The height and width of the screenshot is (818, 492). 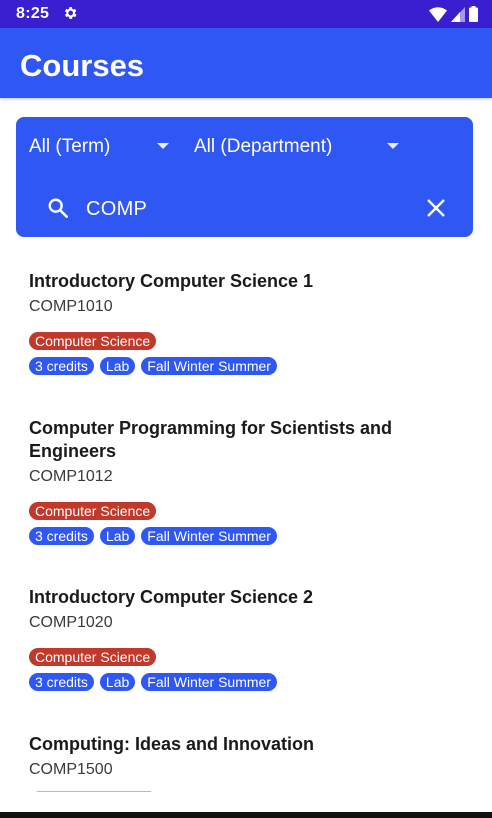 I want to click on search-input, so click(x=246, y=209).